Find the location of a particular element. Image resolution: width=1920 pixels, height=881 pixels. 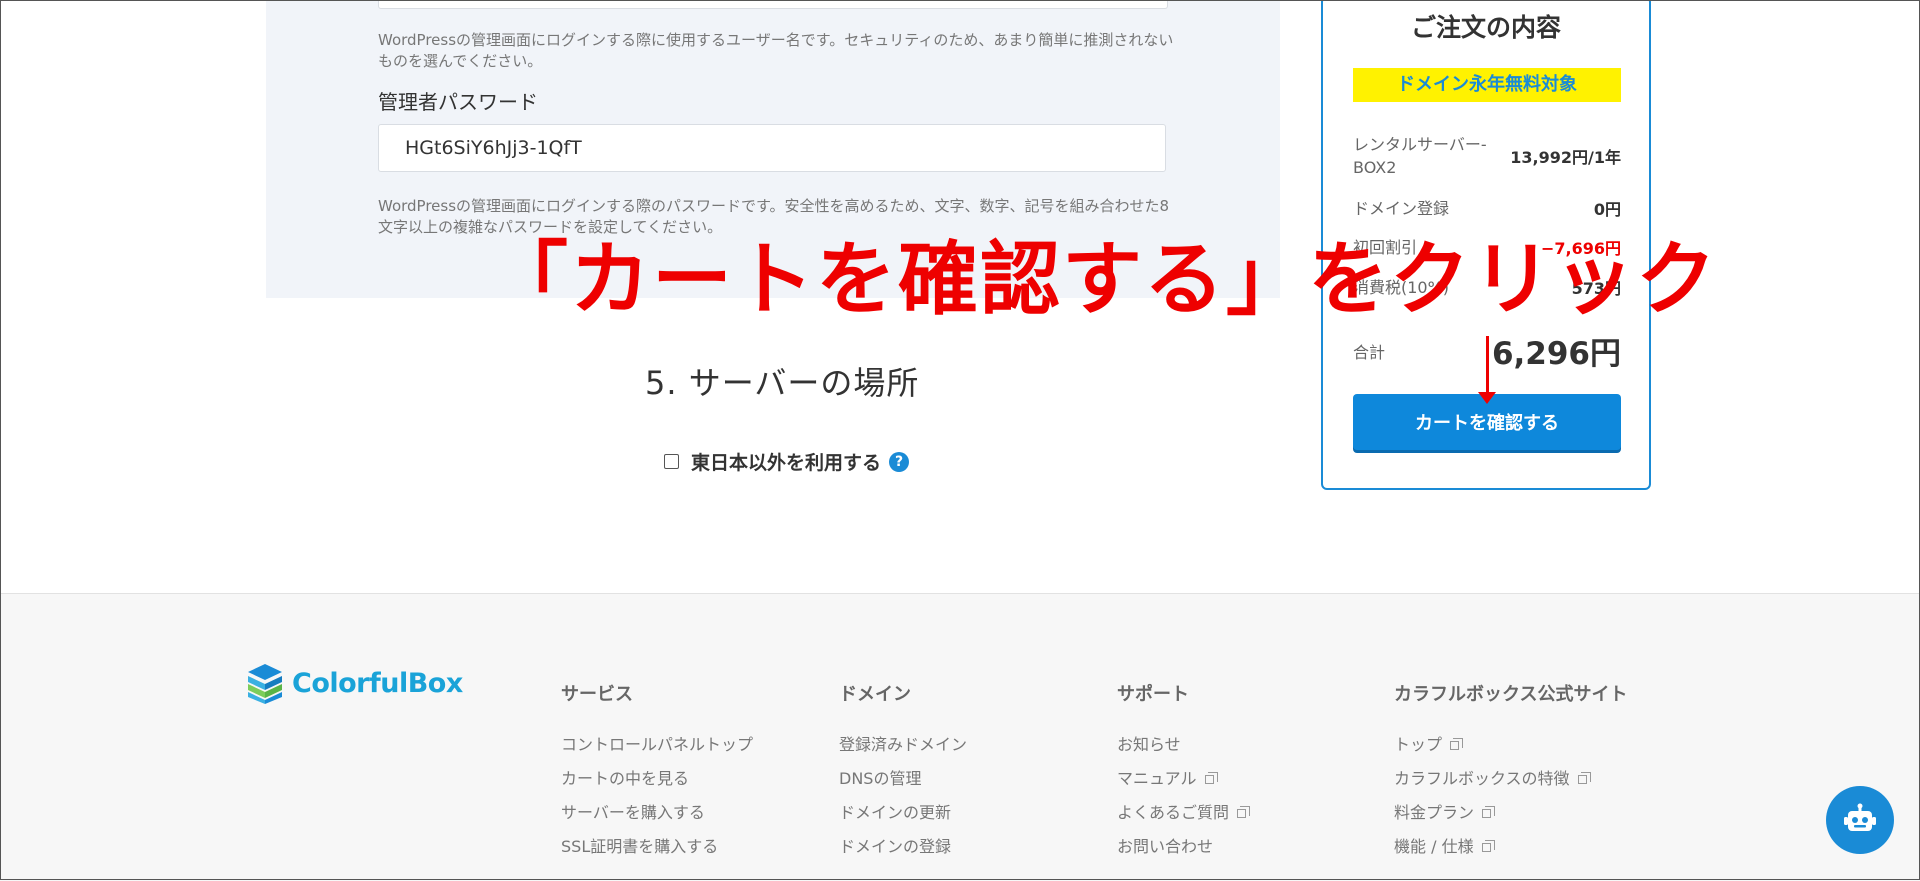

footer-column-domain: ドメイン 登録済みドメイン DNSの管理 ドメインの更新 ドメインの登録 is located at coordinates (903, 772).